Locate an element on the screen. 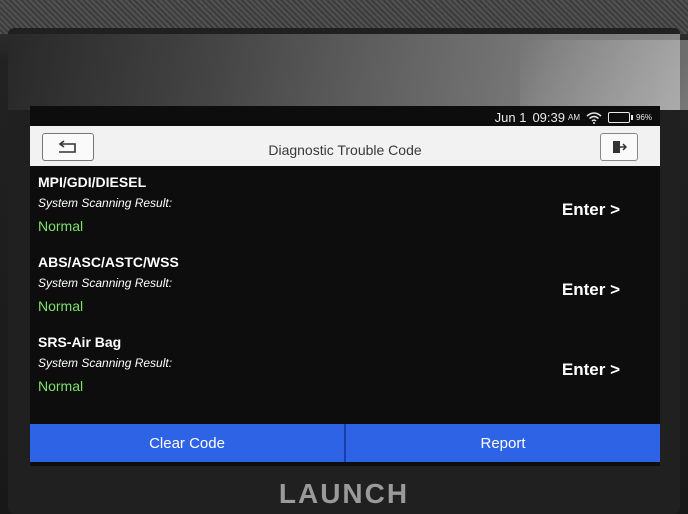 Image resolution: width=688 pixels, height=514 pixels. exit-icon is located at coordinates (620, 147).